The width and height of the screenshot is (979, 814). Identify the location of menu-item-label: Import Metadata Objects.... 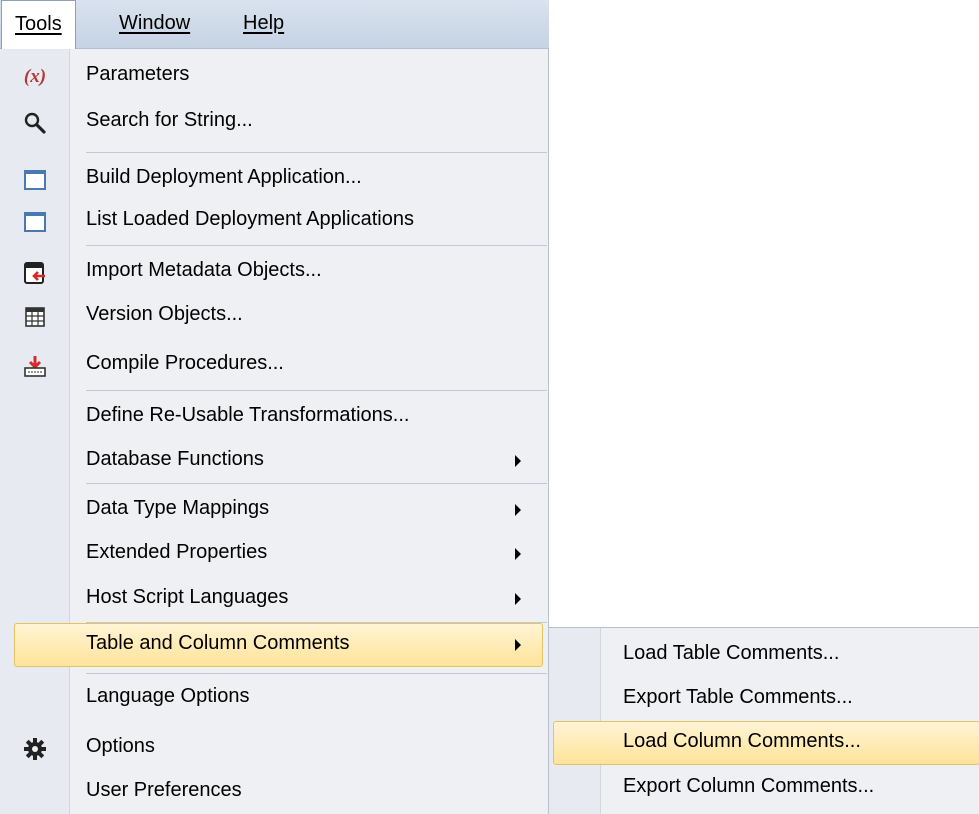
(204, 270).